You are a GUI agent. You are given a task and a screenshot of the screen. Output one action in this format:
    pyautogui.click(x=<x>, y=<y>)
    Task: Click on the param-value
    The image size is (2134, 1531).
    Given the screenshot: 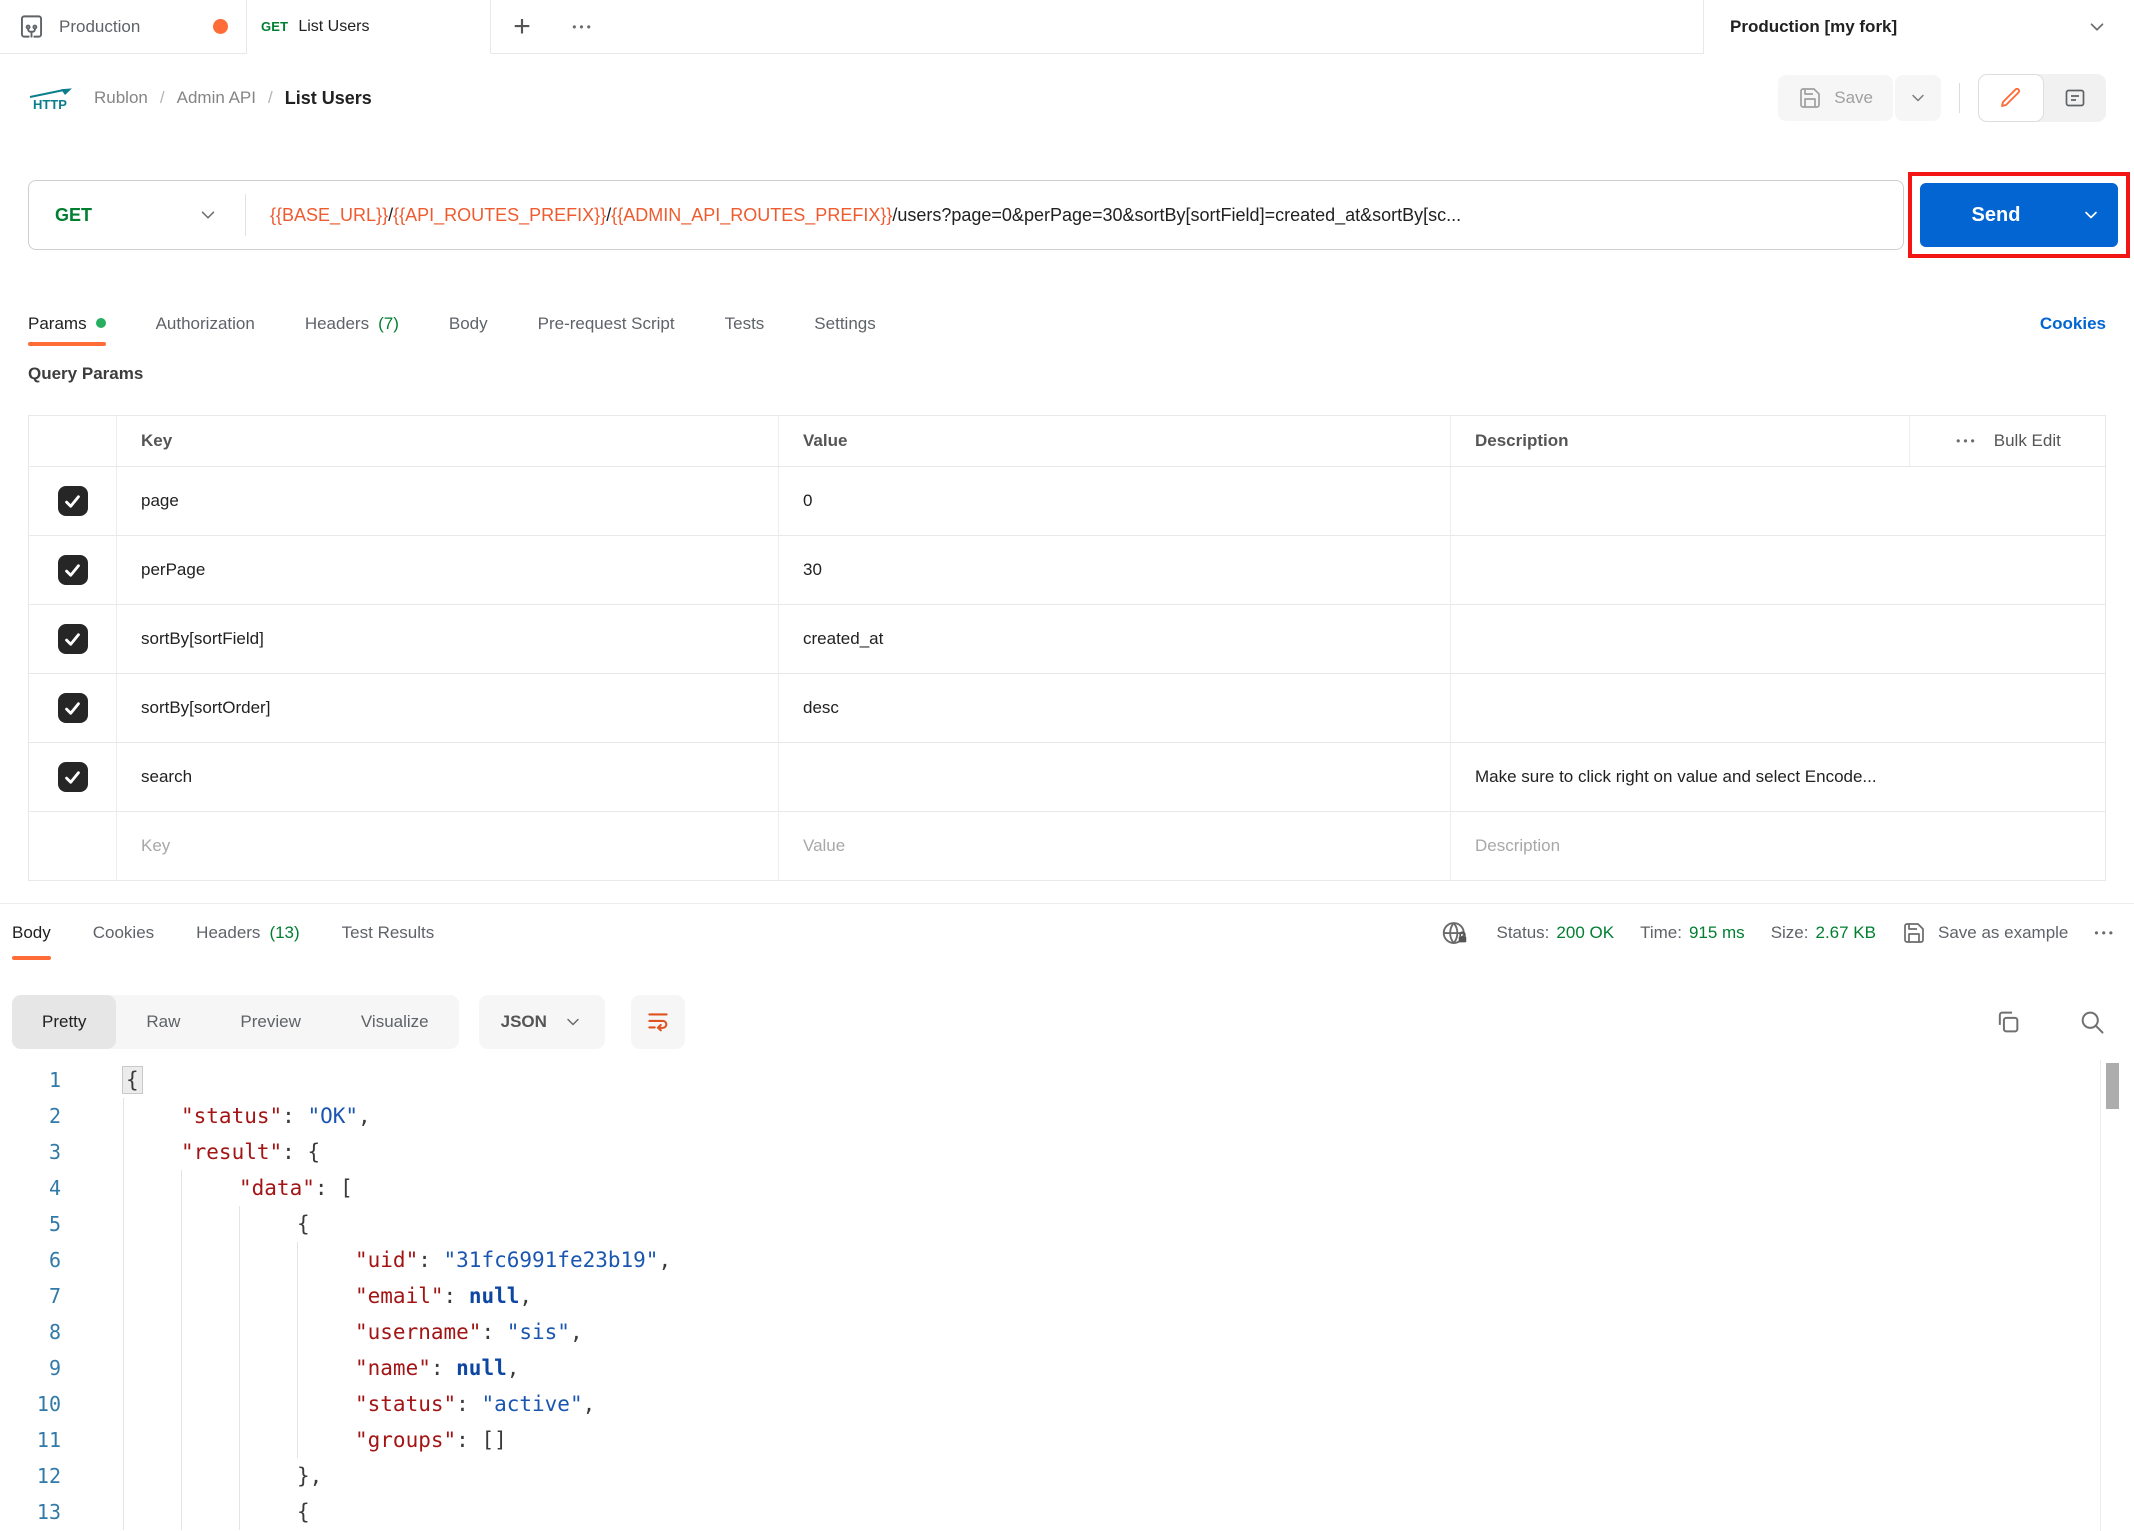 What is the action you would take?
    pyautogui.click(x=1114, y=777)
    